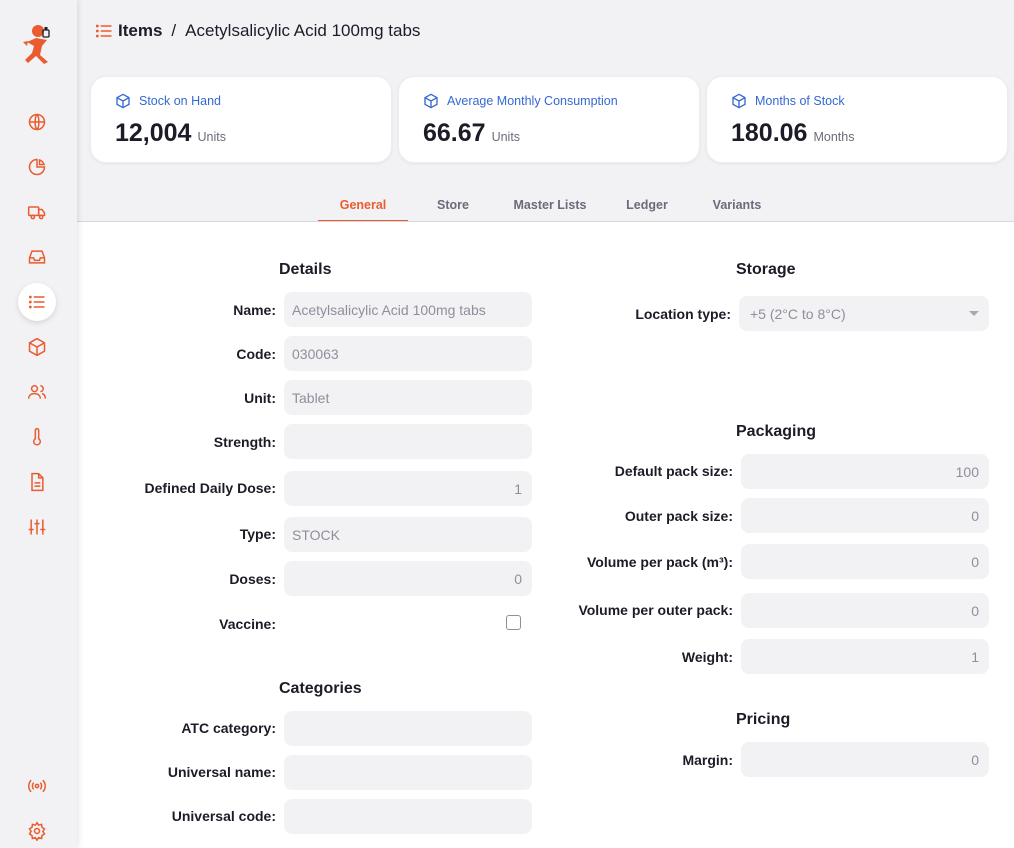 This screenshot has height=848, width=1014. What do you see at coordinates (170, 133) in the screenshot?
I see `stat-value: 12,004 Units` at bounding box center [170, 133].